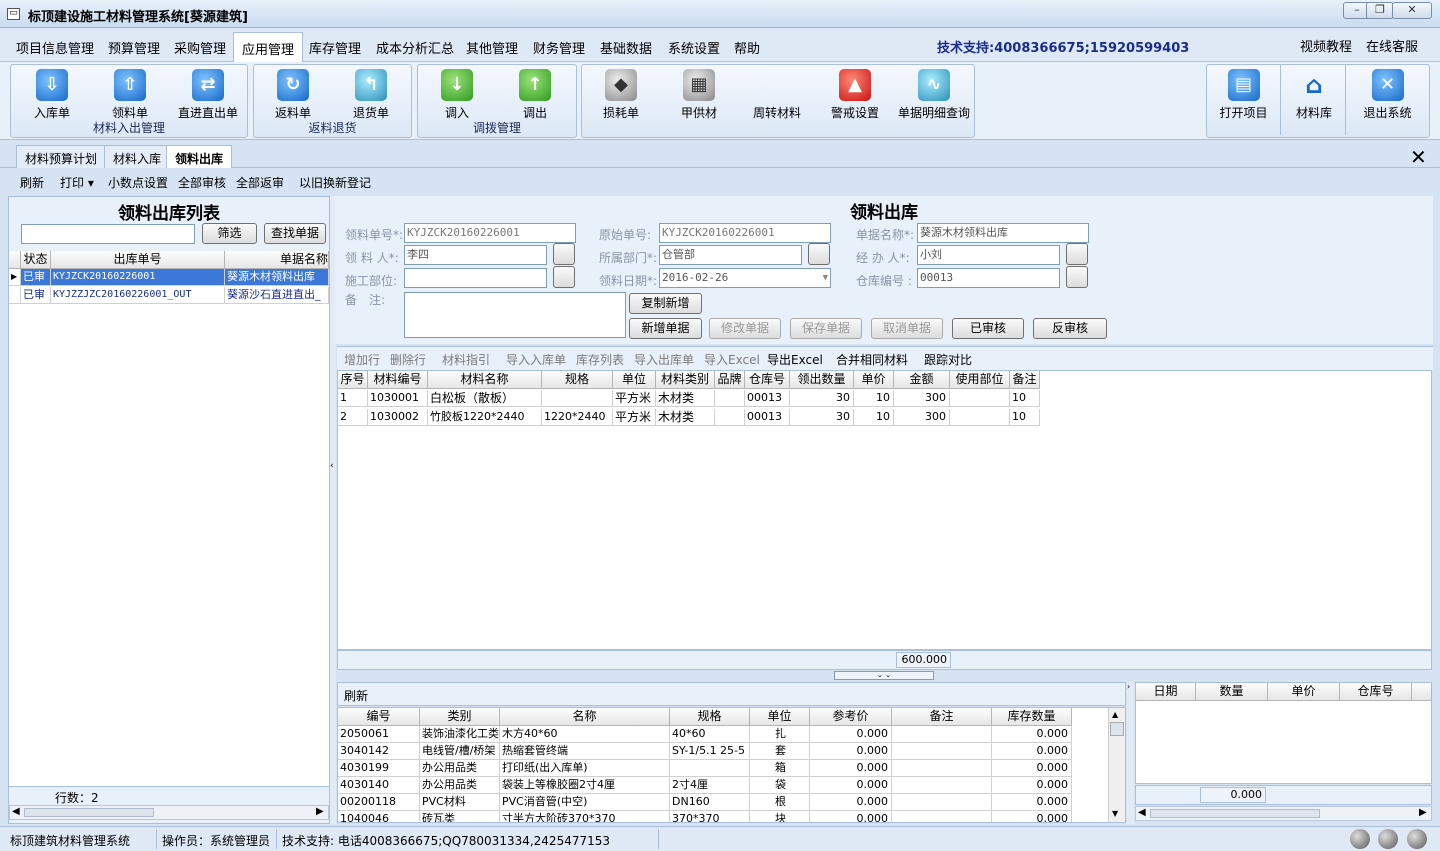  Describe the element at coordinates (988, 328) in the screenshot. I see `audited-button: 已审核` at that location.